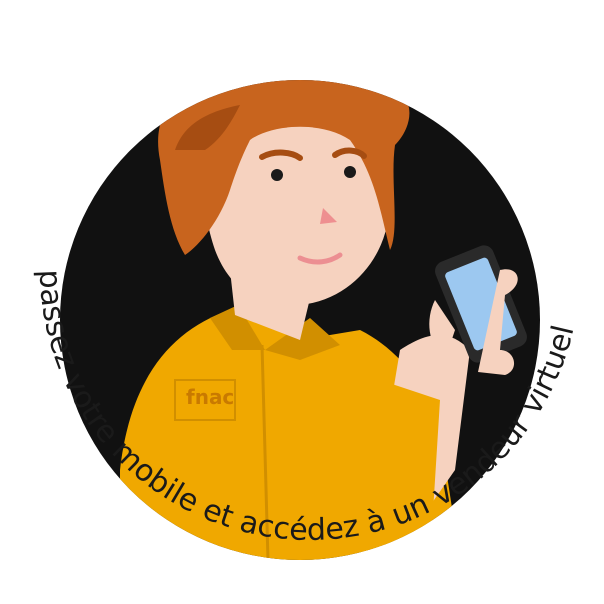 The width and height of the screenshot is (604, 604). Describe the element at coordinates (350, 172) in the screenshot. I see `right-eye` at that location.